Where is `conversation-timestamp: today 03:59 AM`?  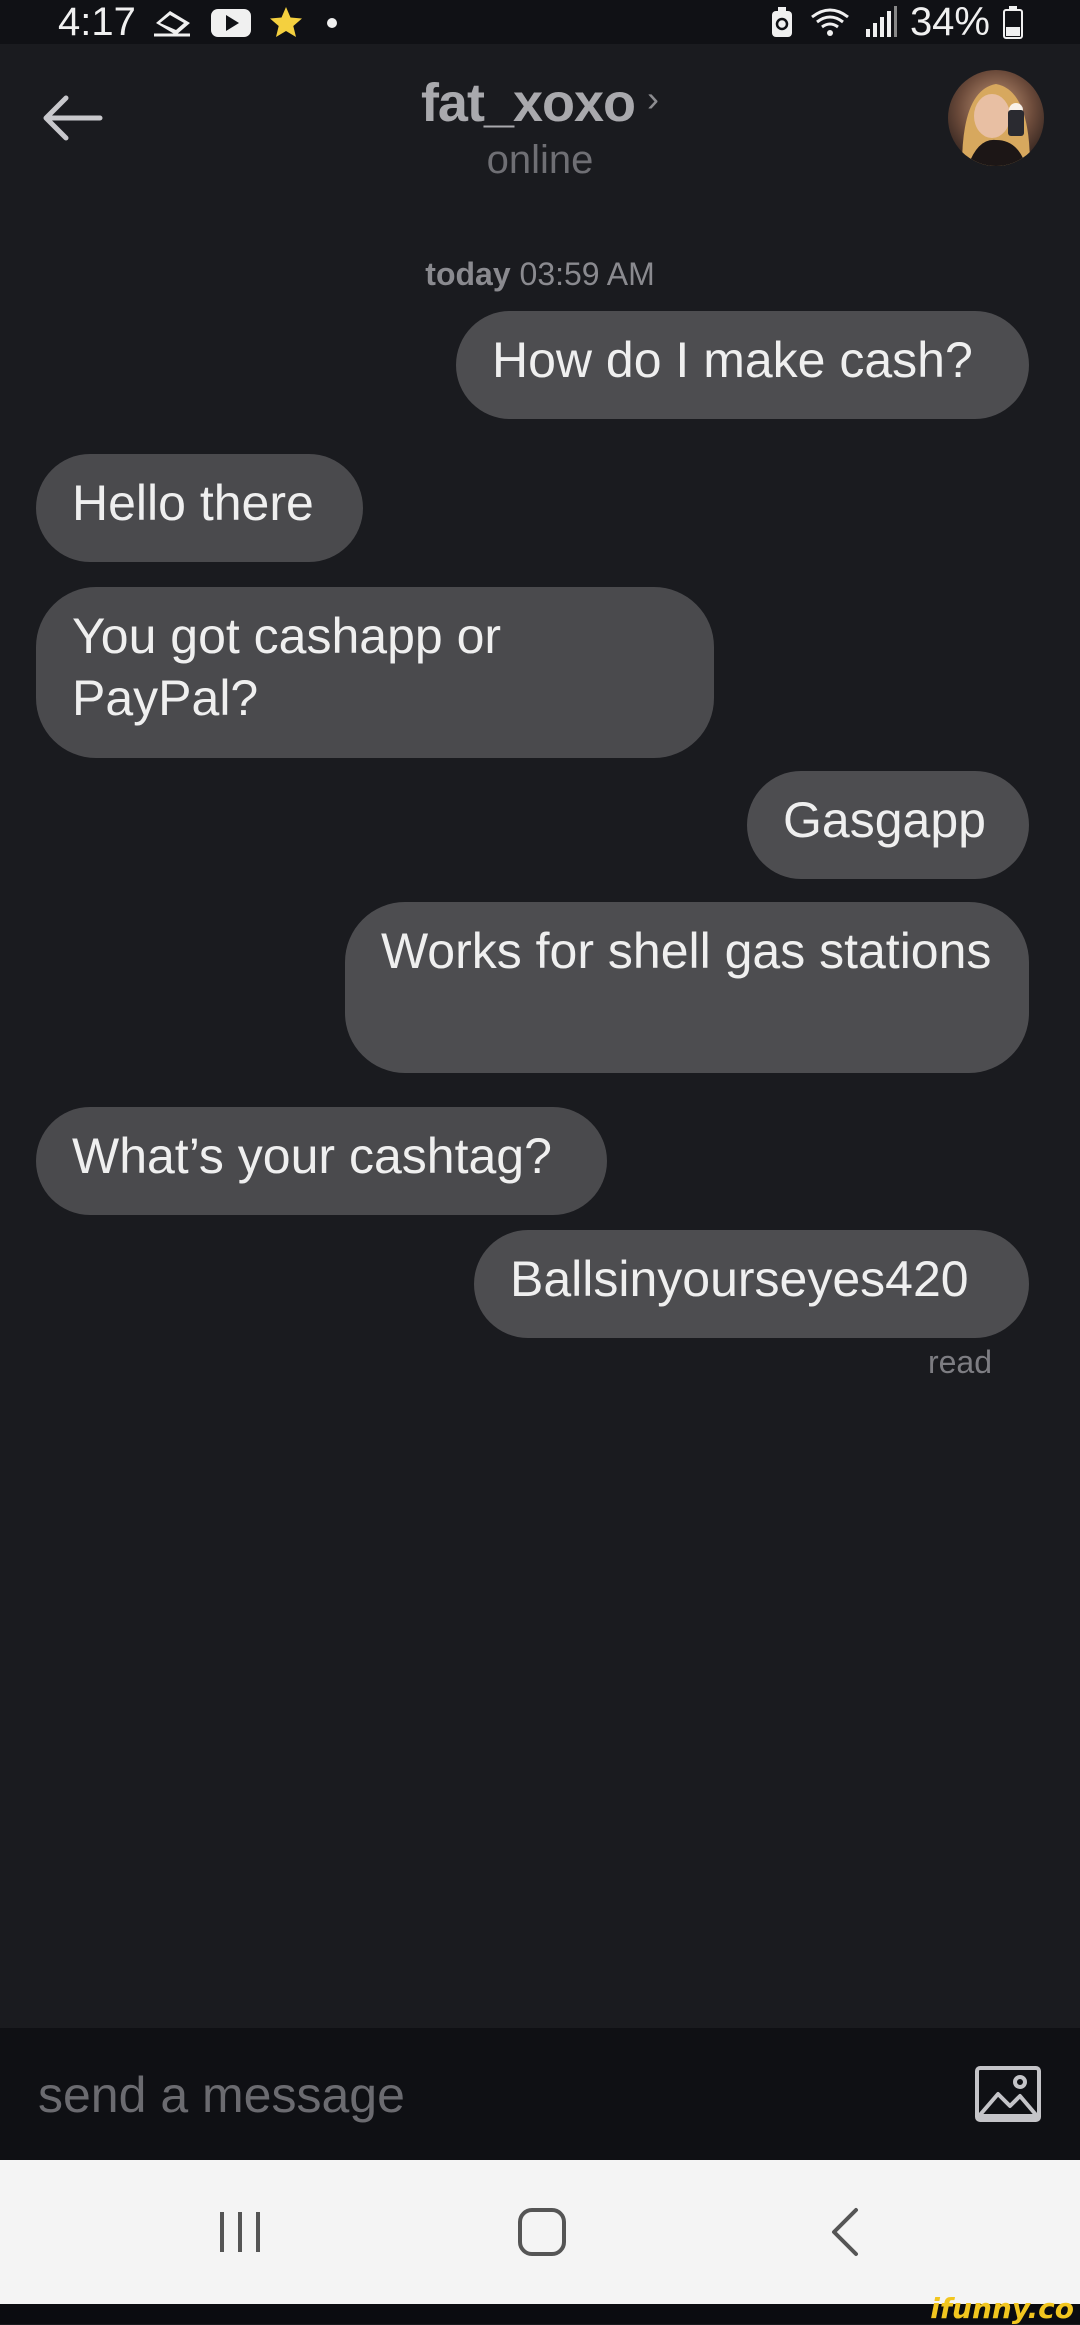
conversation-timestamp: today 03:59 AM is located at coordinates (540, 274).